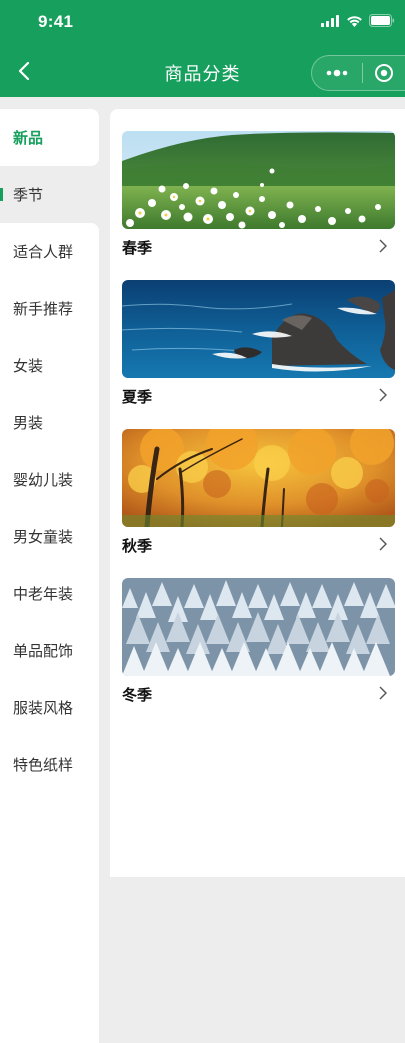 This screenshot has width=405, height=1043. I want to click on sidebar-item-label: 新手推荐, so click(43, 309).